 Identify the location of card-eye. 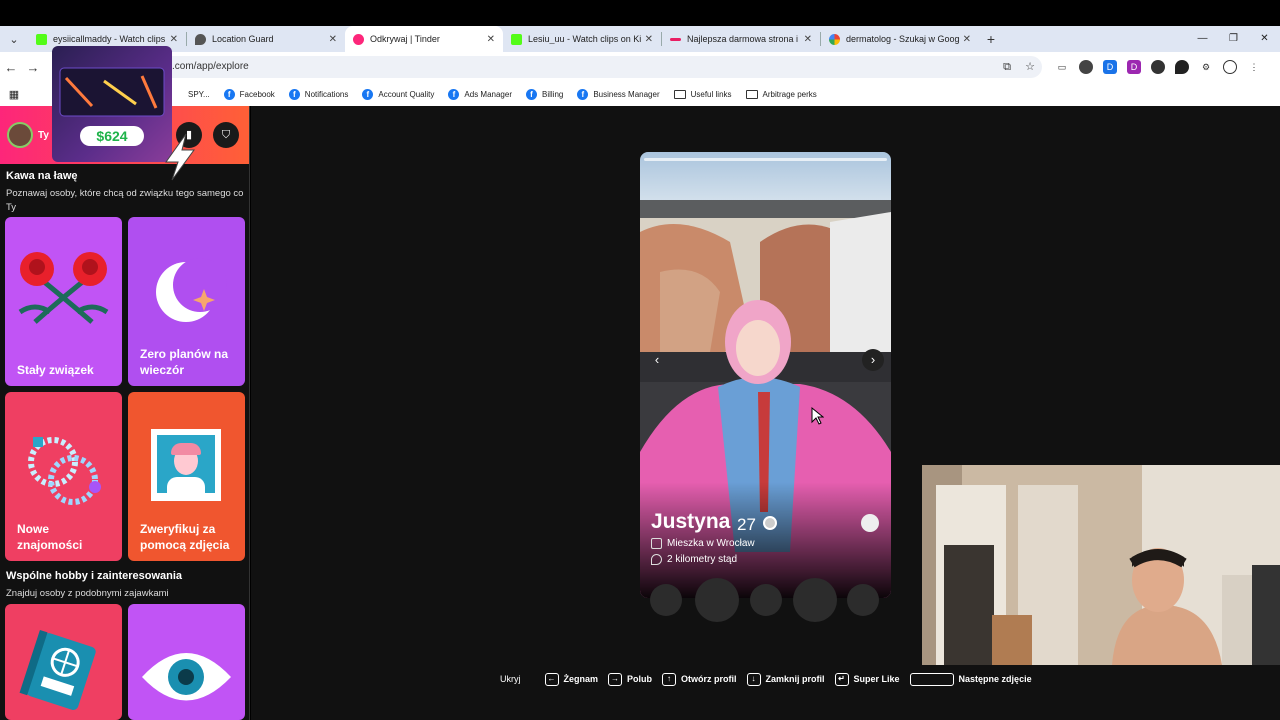
(186, 662).